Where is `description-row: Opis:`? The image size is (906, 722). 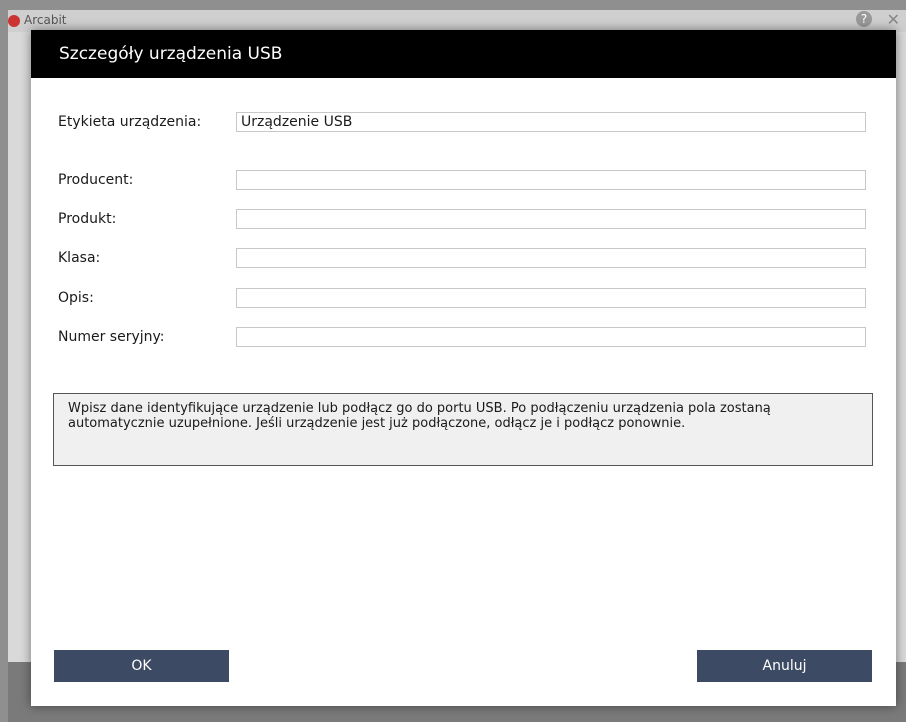
description-row: Opis: is located at coordinates (463, 299).